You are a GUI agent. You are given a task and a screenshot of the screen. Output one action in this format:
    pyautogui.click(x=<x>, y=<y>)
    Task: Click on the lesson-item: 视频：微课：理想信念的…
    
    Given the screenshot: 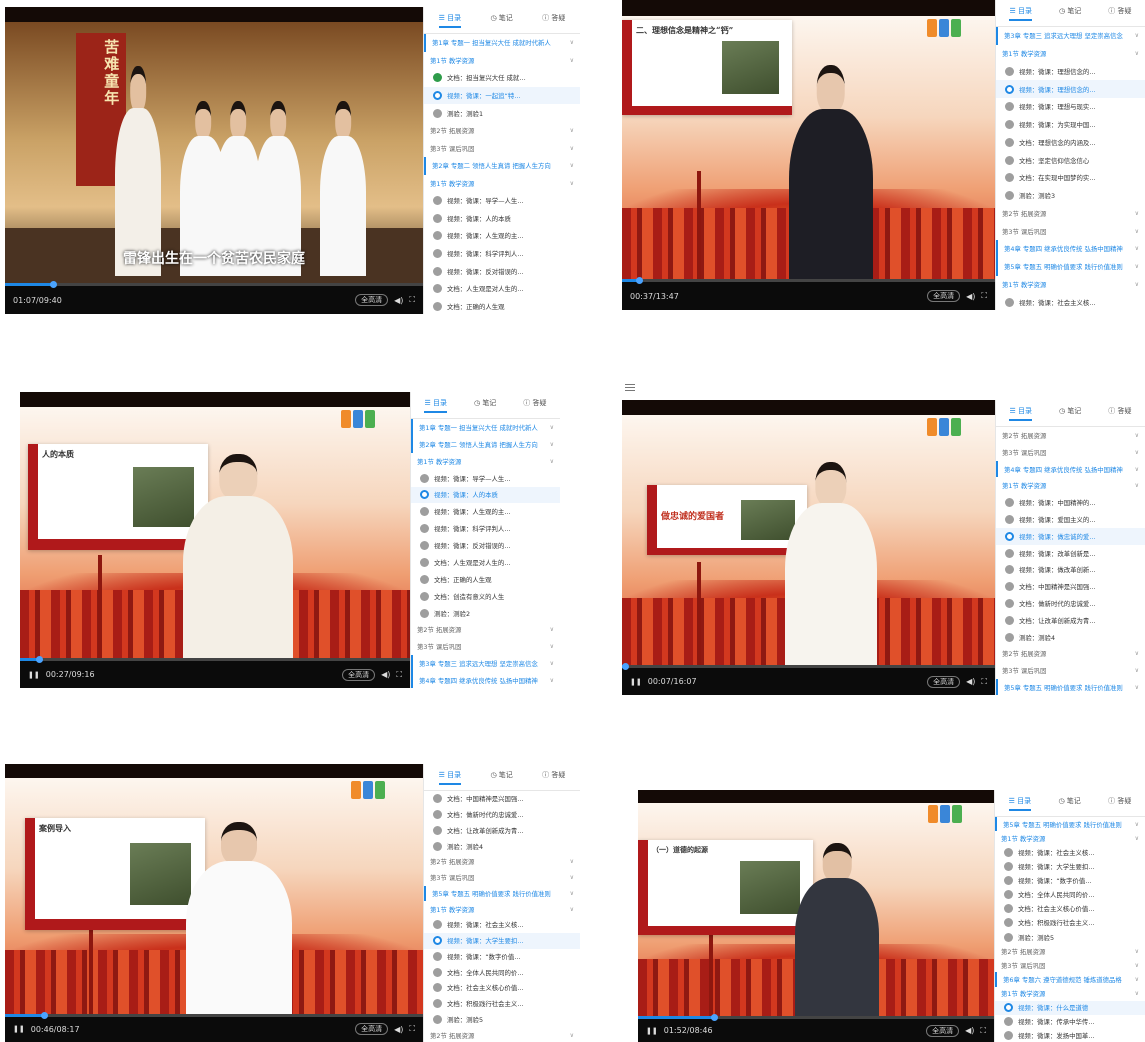 What is the action you would take?
    pyautogui.click(x=1070, y=89)
    